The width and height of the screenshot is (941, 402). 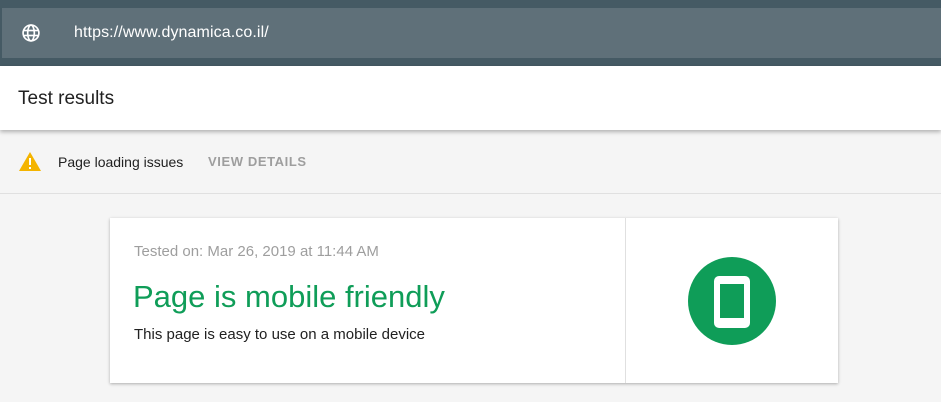 I want to click on url-text: https://www.dynamica.co.il/, so click(x=171, y=33).